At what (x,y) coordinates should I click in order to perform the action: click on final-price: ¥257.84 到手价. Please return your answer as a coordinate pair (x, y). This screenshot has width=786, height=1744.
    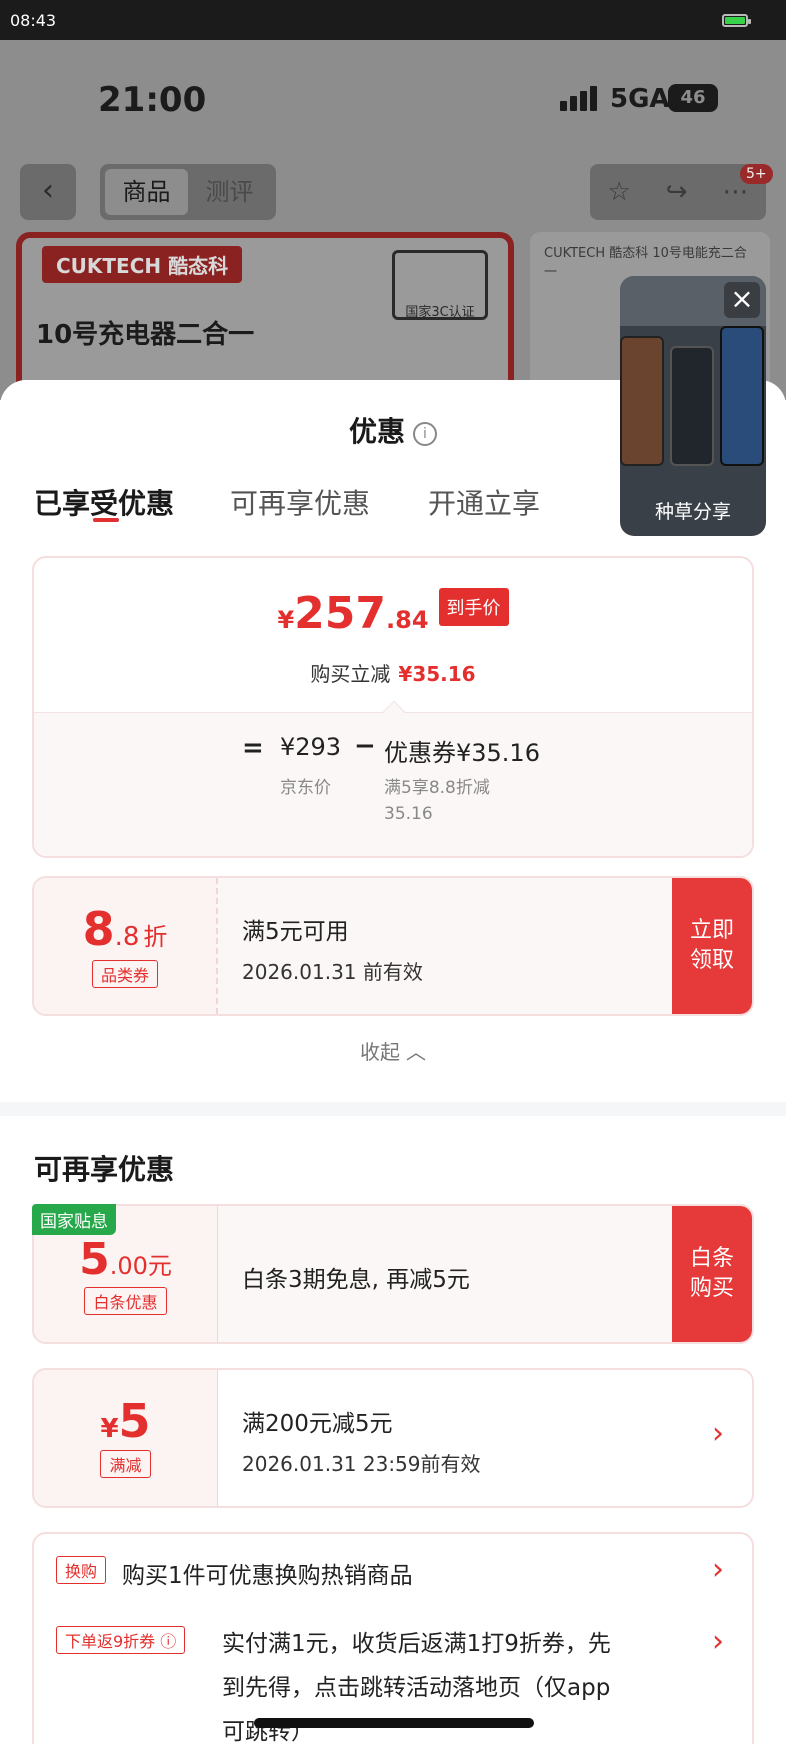
    Looking at the image, I should click on (393, 613).